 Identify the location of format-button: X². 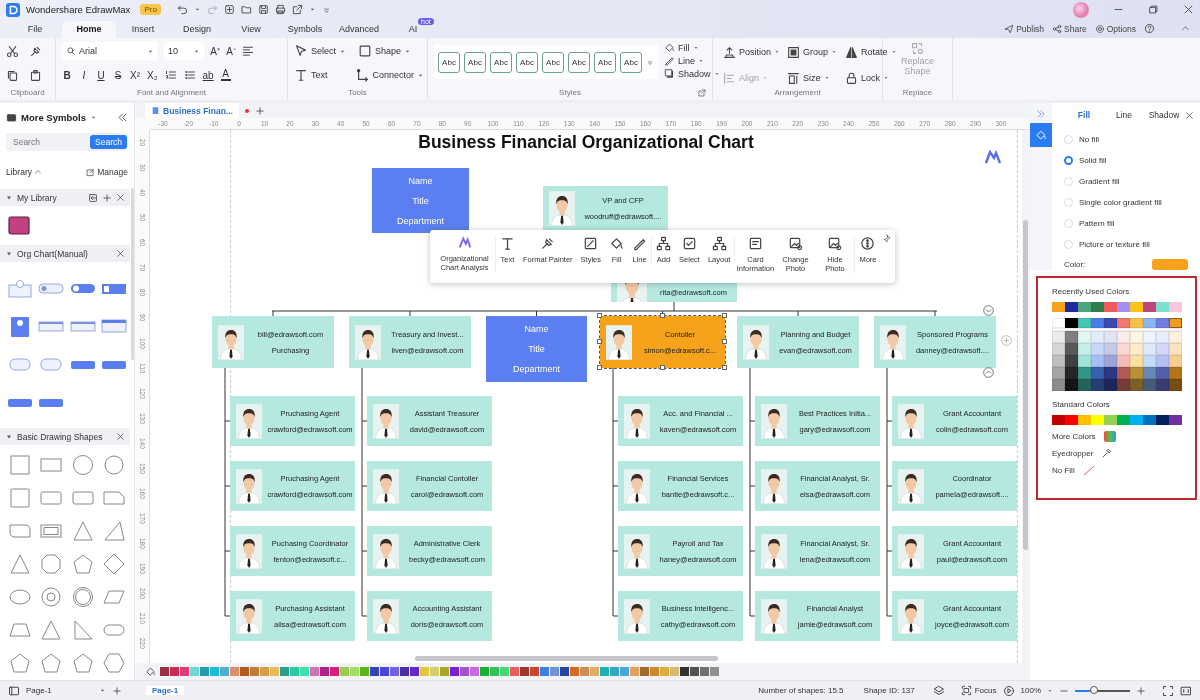
(135, 75).